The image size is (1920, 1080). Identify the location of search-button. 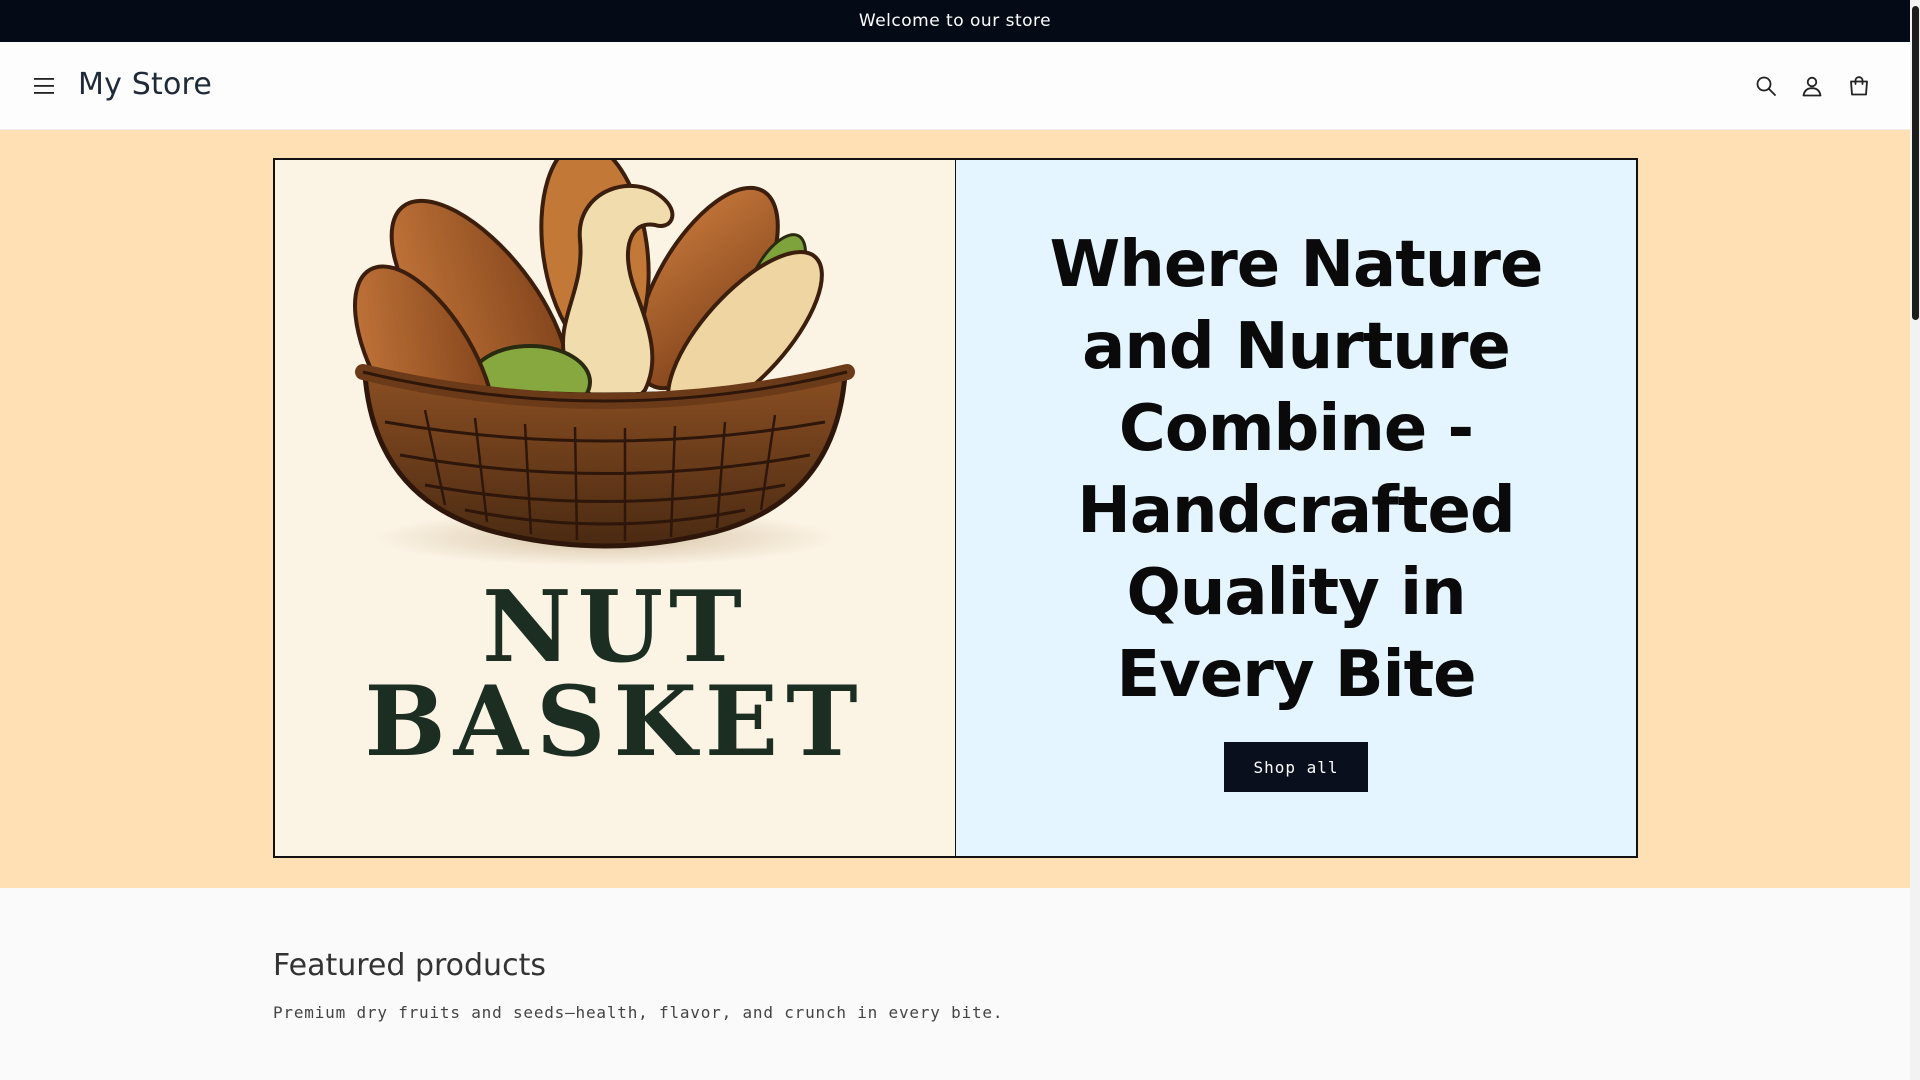
(1766, 86).